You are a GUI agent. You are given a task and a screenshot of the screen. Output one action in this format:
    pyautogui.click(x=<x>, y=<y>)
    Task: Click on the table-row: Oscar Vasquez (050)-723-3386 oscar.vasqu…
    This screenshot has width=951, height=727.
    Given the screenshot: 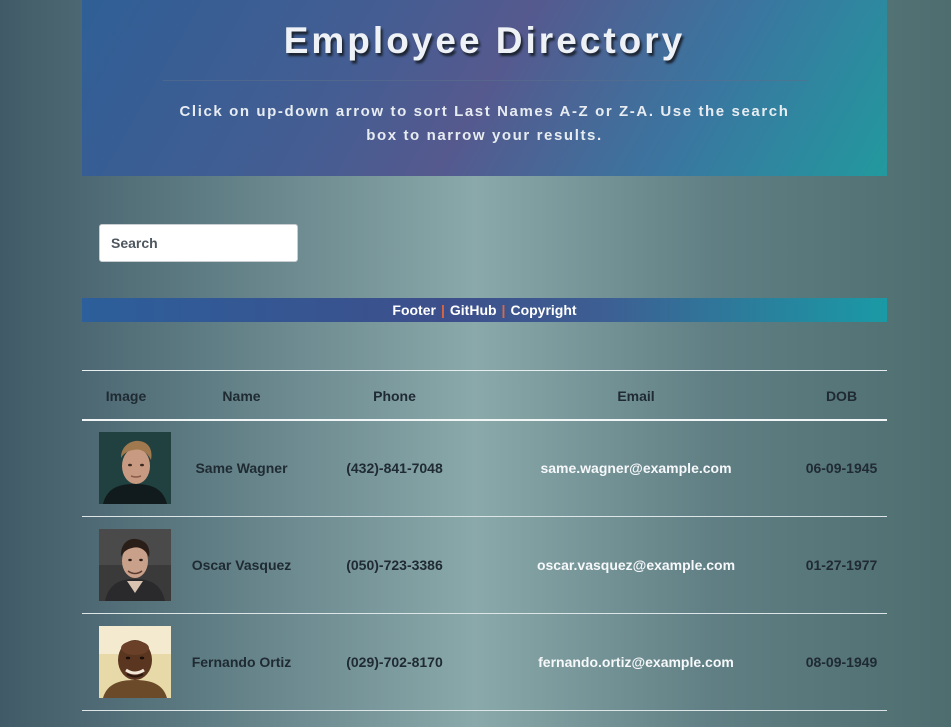 What is the action you would take?
    pyautogui.click(x=484, y=565)
    